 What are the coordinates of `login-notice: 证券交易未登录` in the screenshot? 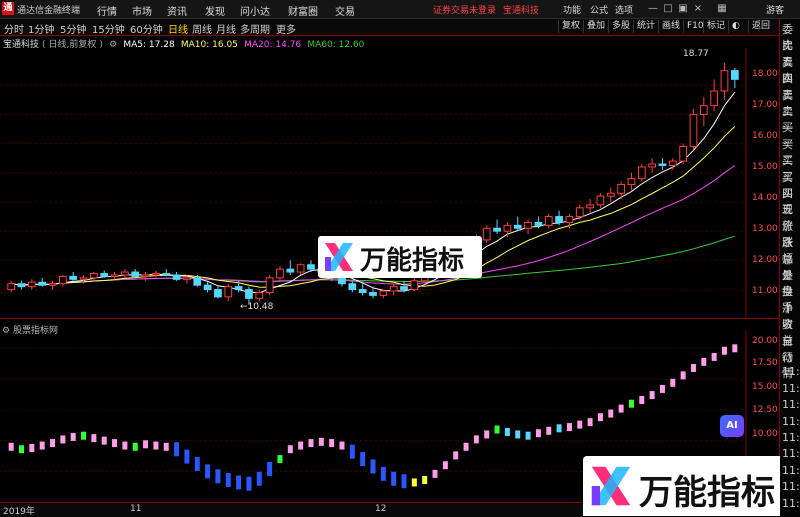 It's located at (464, 9).